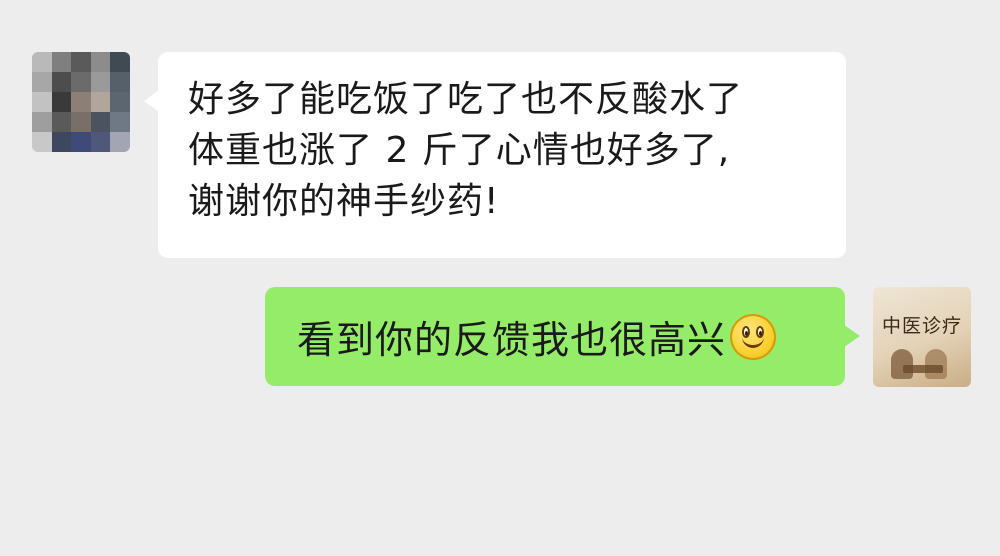  Describe the element at coordinates (753, 336) in the screenshot. I see `smiley-icon` at that location.